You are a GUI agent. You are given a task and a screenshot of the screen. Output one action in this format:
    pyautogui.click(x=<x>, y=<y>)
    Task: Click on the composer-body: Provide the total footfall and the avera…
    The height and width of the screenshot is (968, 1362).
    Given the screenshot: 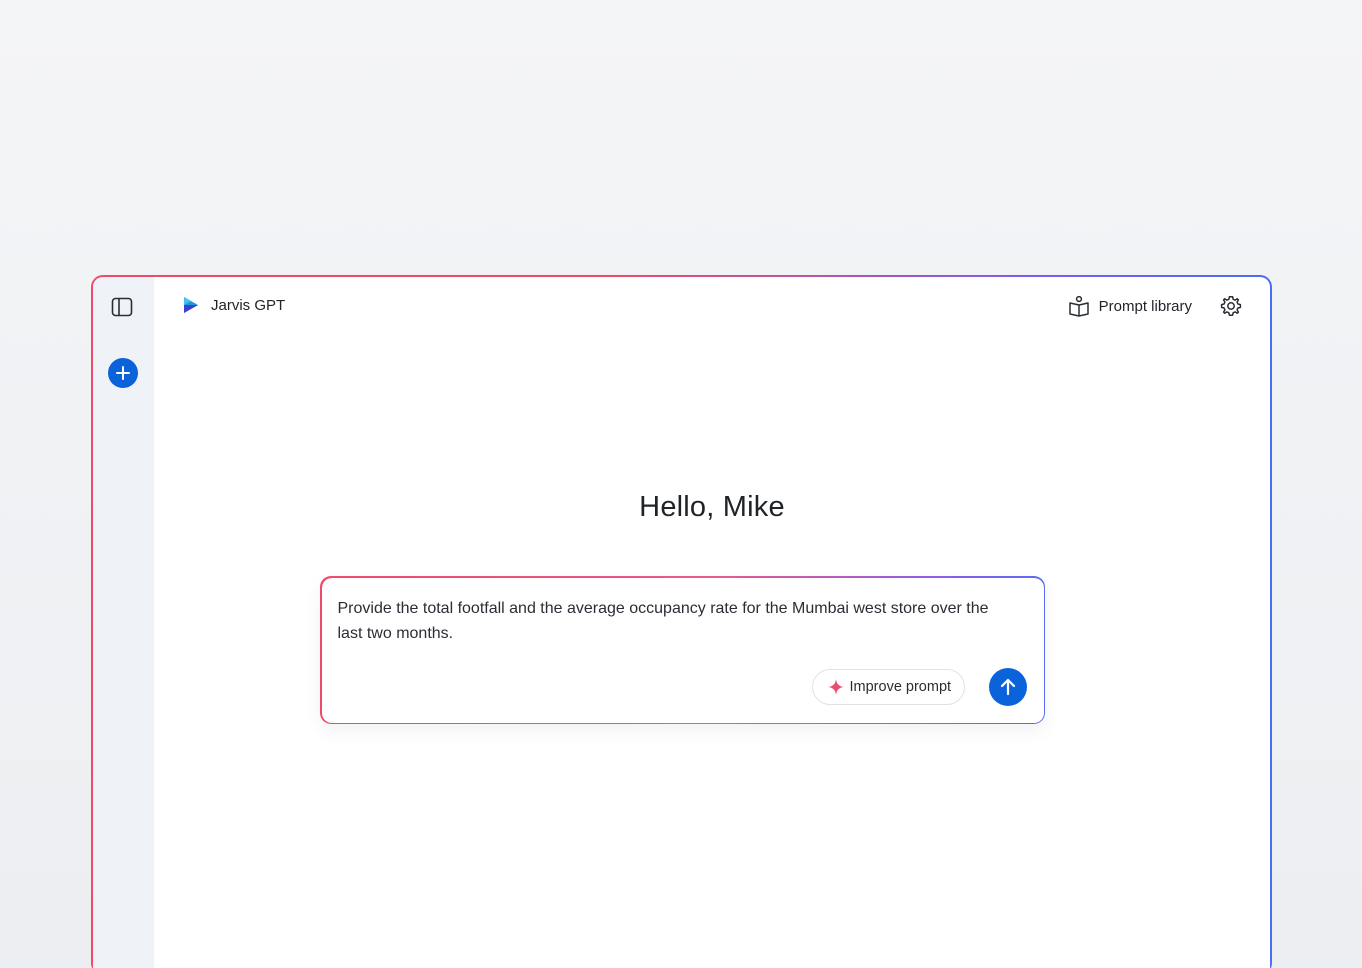 What is the action you would take?
    pyautogui.click(x=682, y=650)
    